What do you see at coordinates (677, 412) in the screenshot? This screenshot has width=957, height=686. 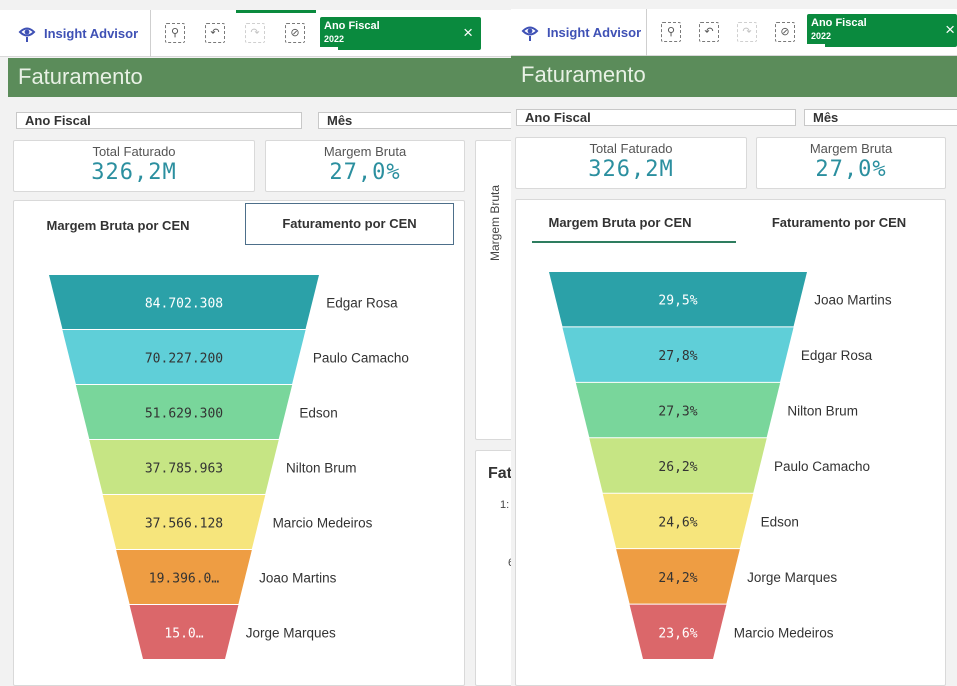 I see `funnel-value-label: 27,3%` at bounding box center [677, 412].